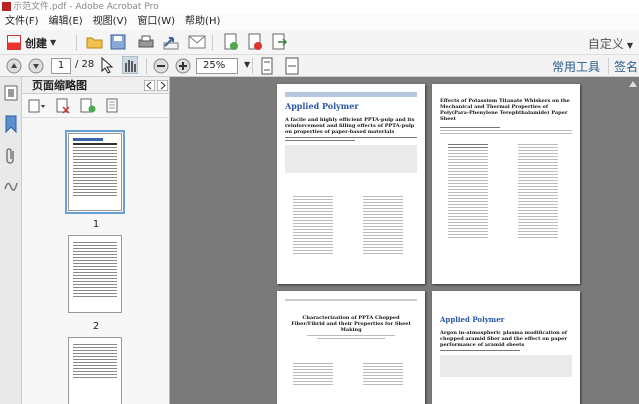 The image size is (639, 404). I want to click on menu-view: 视图(V), so click(110, 22).